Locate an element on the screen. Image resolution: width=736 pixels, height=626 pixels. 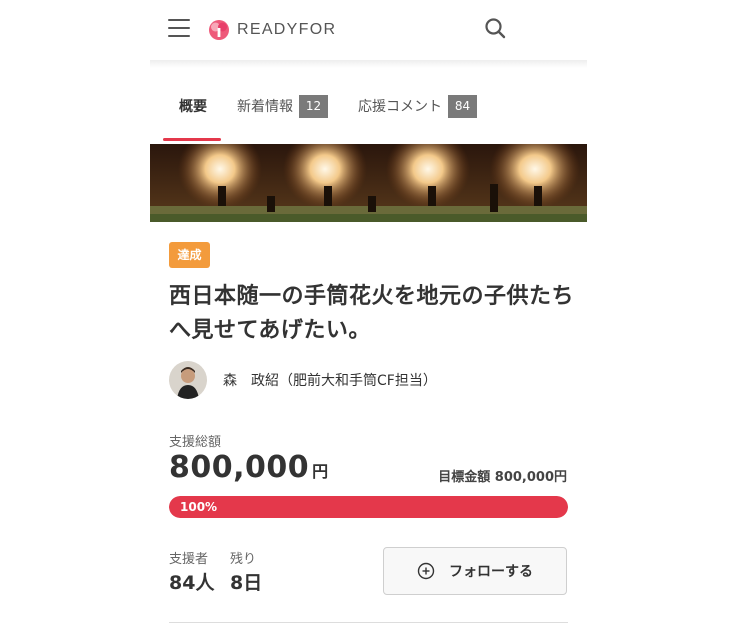
tab-count-badge: 84 is located at coordinates (462, 106).